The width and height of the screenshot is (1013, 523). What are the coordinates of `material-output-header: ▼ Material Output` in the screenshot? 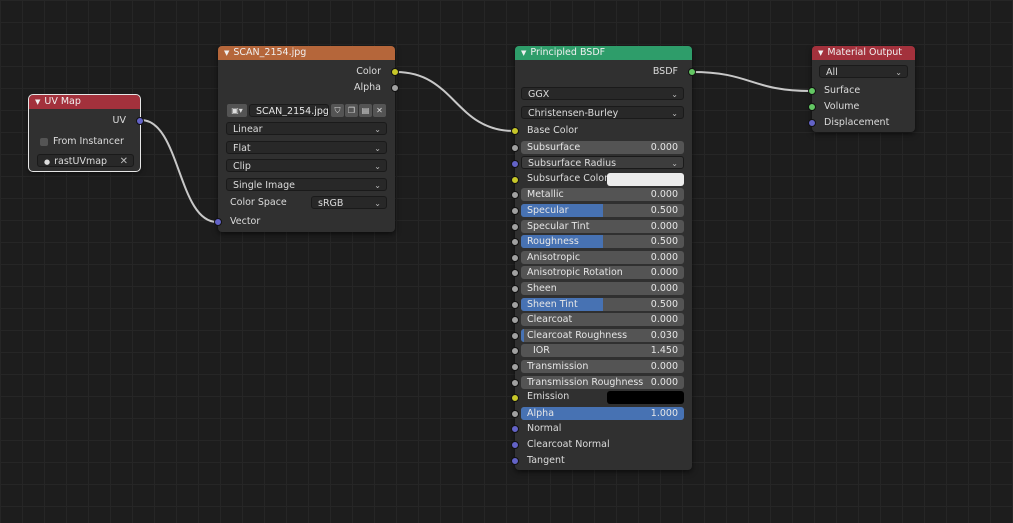 It's located at (863, 53).